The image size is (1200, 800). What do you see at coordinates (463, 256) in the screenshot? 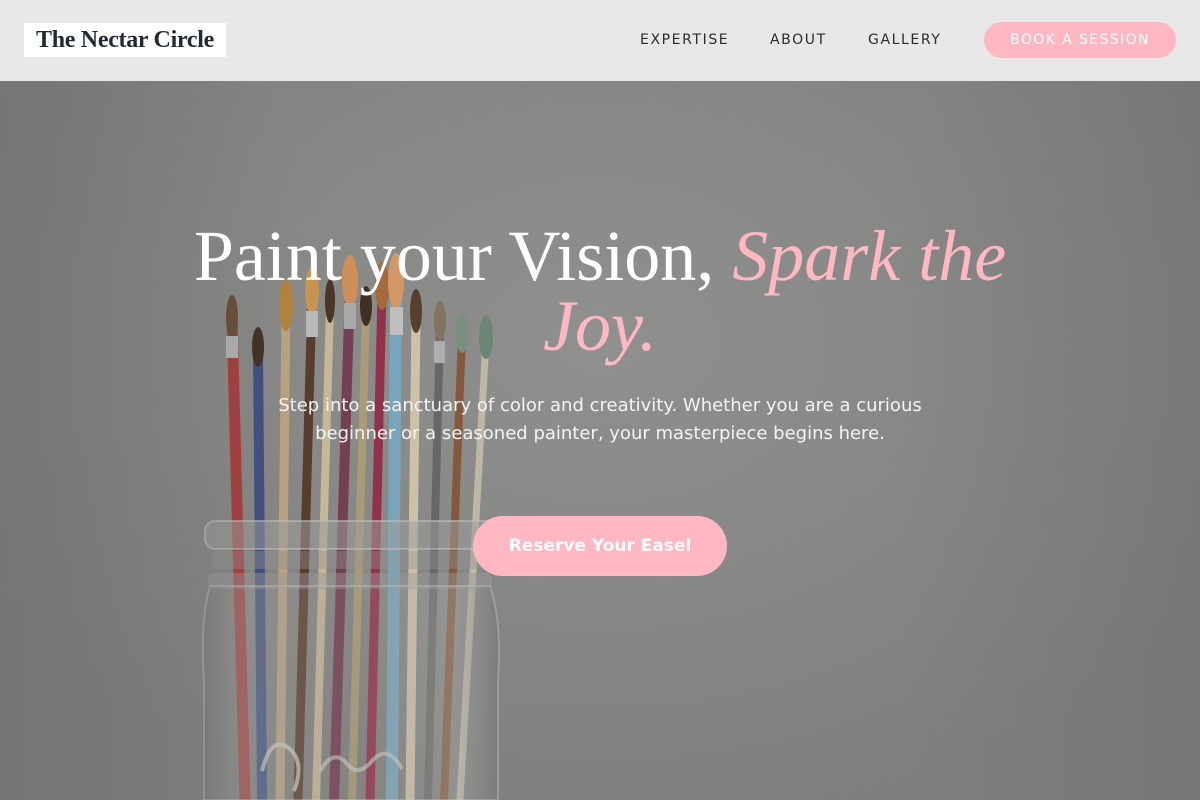
I see `headline-plain-text: Paint your Vision,` at bounding box center [463, 256].